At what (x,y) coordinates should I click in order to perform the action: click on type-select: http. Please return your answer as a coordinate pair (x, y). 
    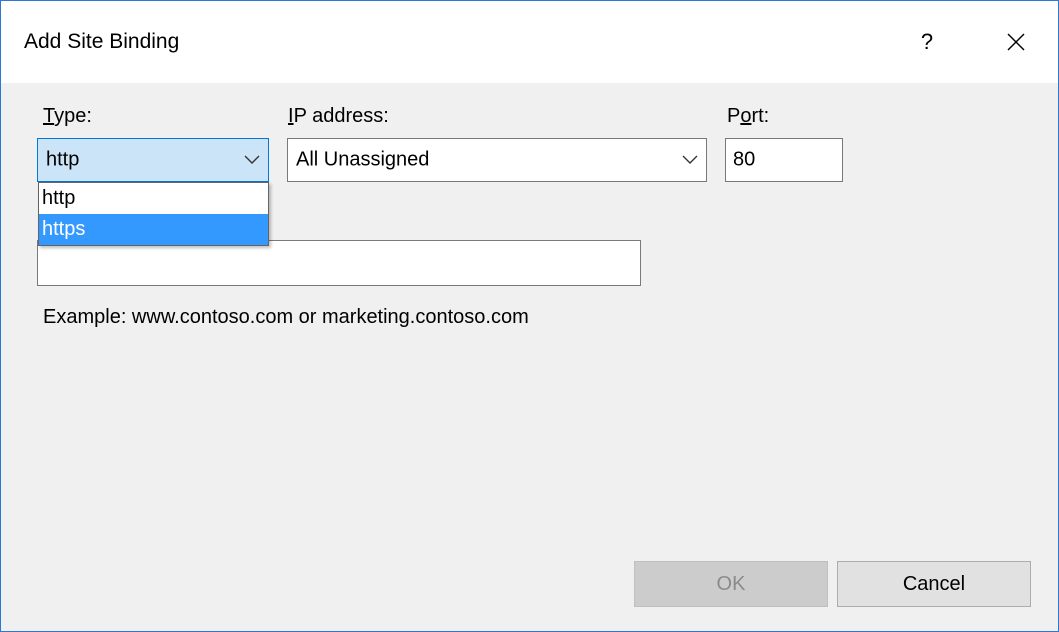
    Looking at the image, I should click on (153, 160).